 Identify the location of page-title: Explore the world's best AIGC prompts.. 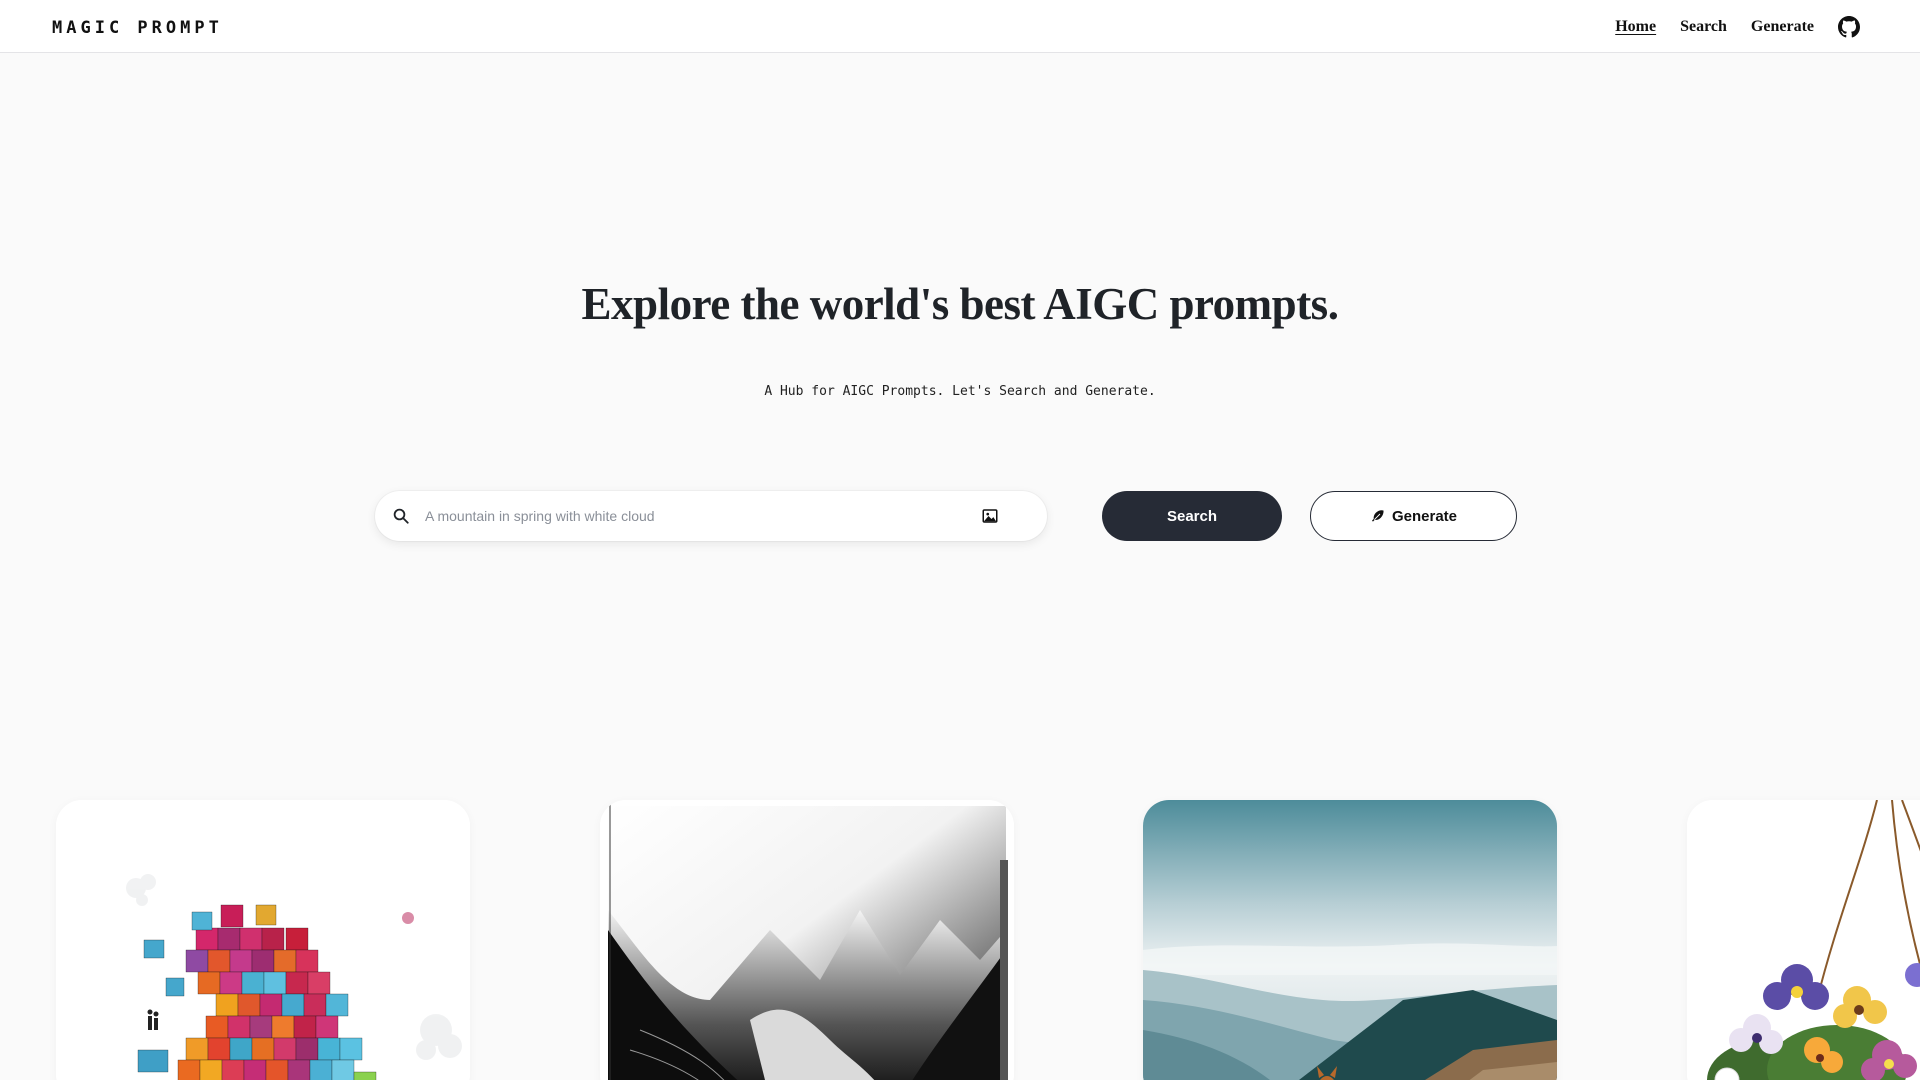
(960, 304).